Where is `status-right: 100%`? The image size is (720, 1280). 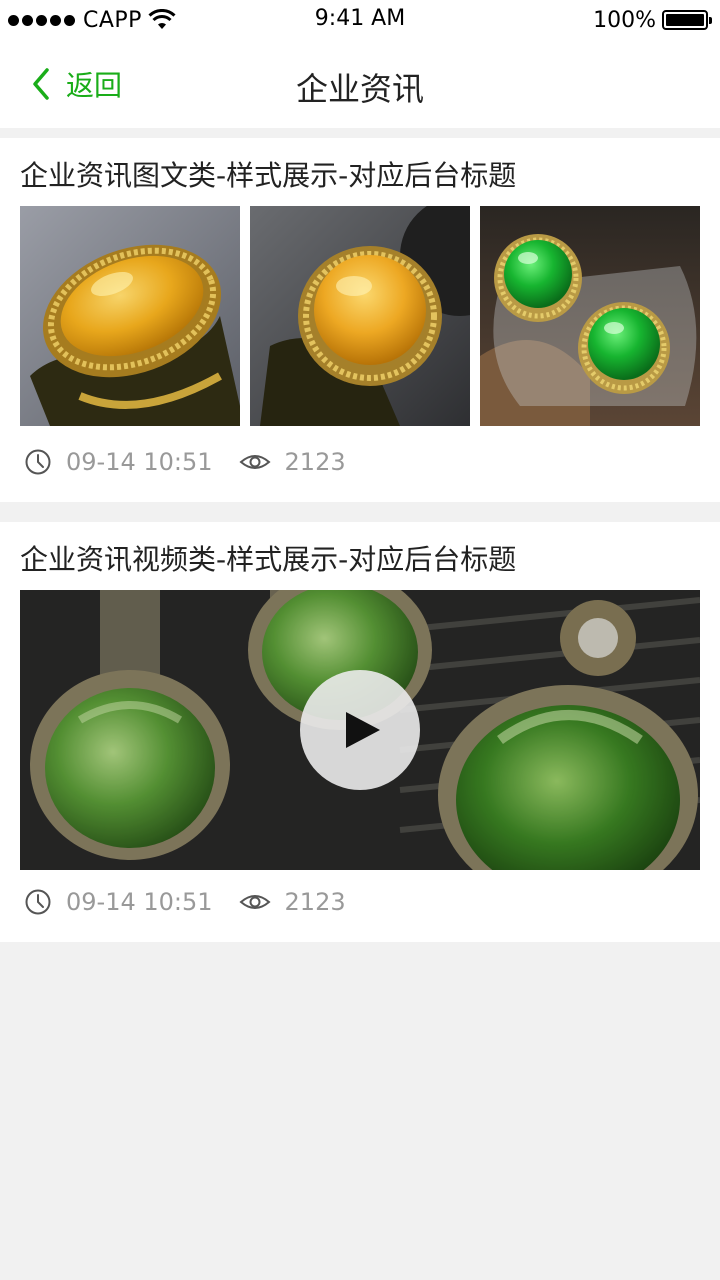
status-right: 100% is located at coordinates (652, 20).